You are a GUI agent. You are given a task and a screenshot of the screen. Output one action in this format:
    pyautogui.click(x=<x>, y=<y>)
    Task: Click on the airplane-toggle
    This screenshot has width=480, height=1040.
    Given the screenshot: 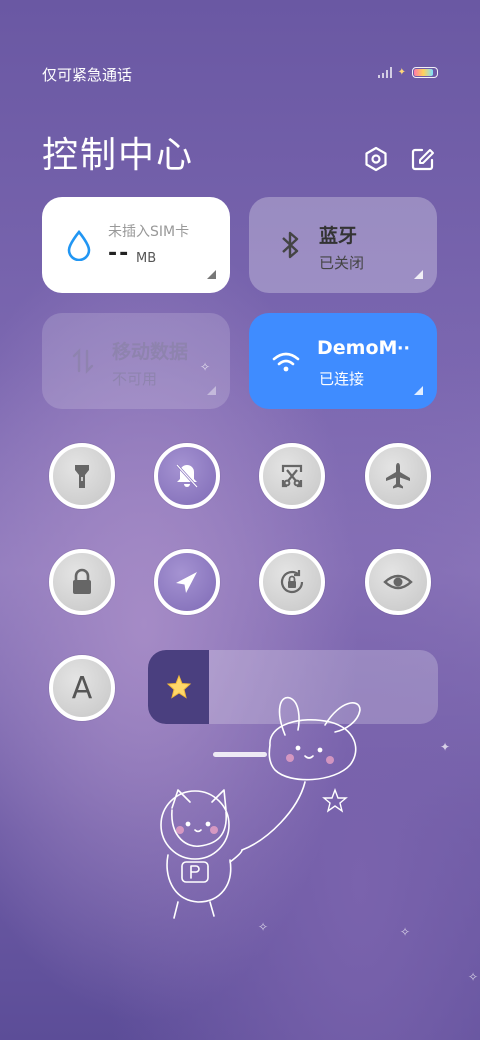 What is the action you would take?
    pyautogui.click(x=398, y=476)
    